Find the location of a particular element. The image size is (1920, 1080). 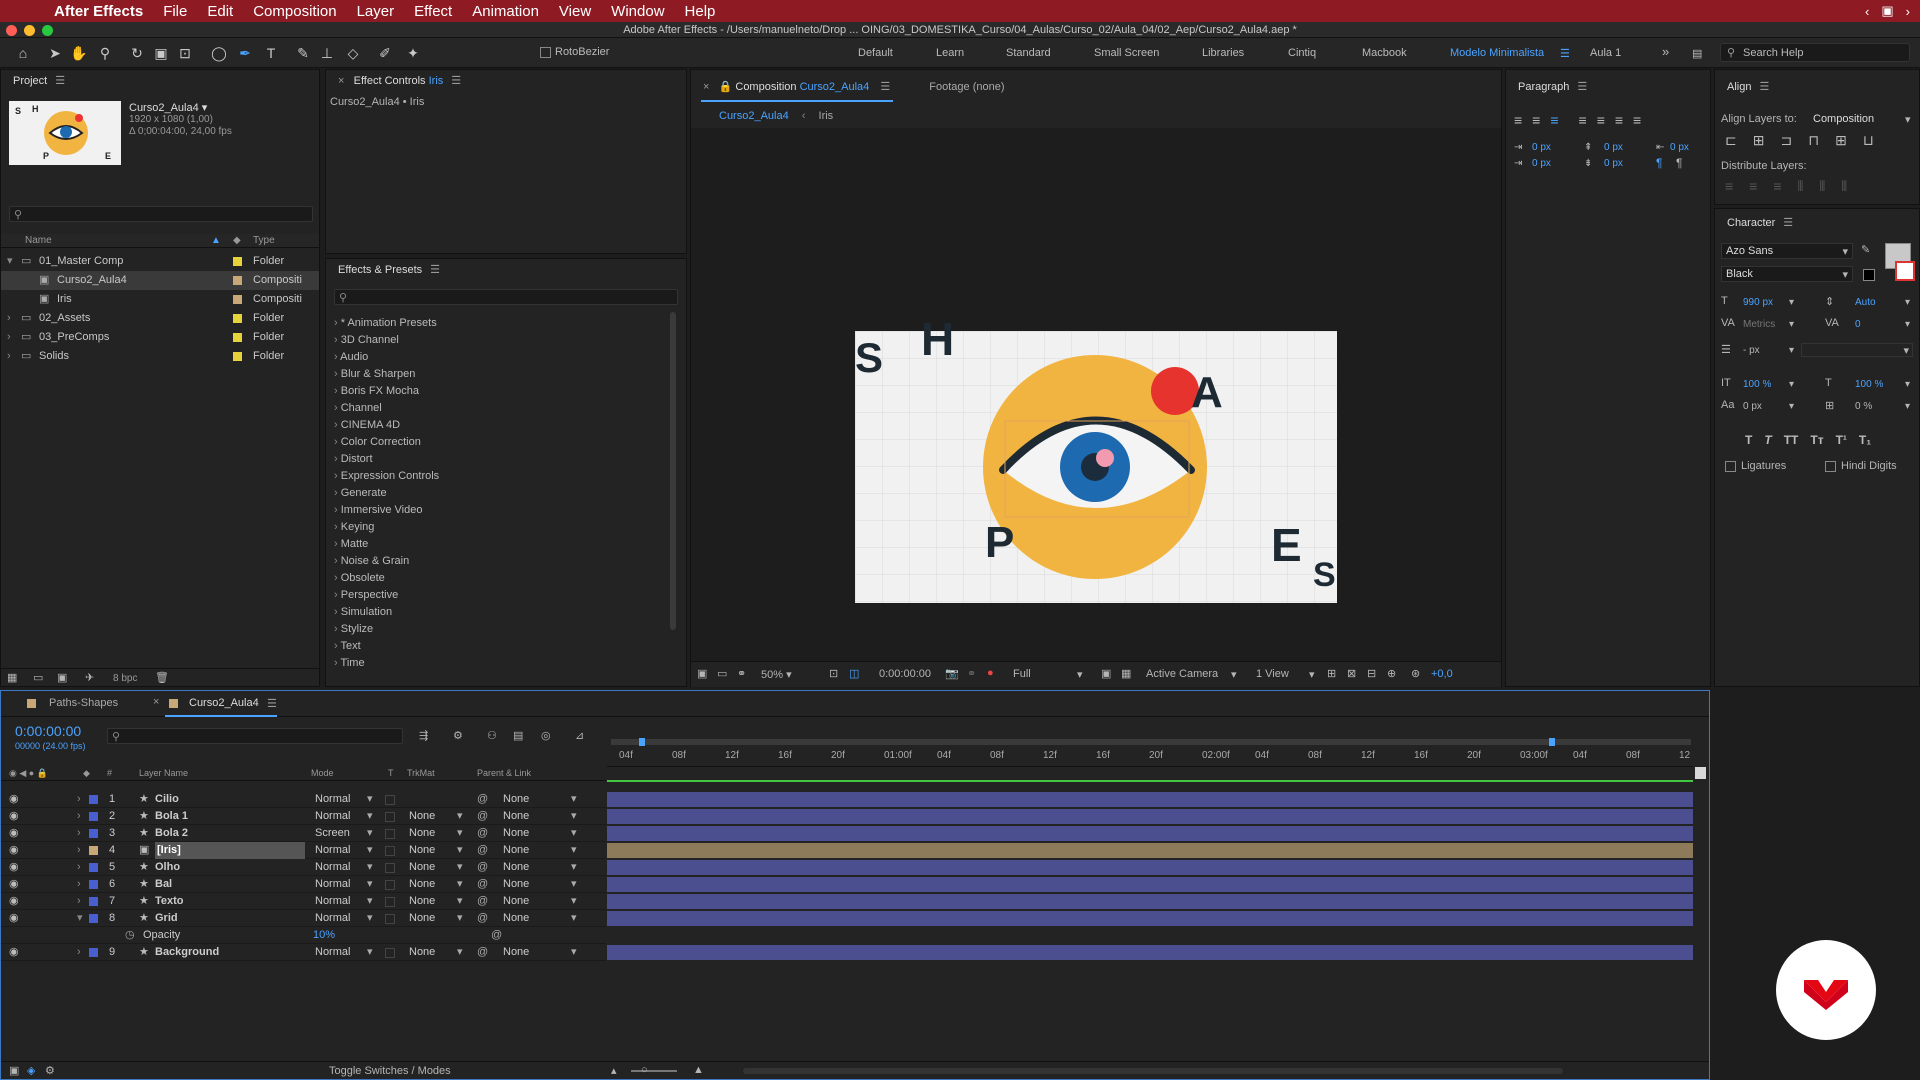

distribute-vcenter-icon: ≡ is located at coordinates (1753, 186).